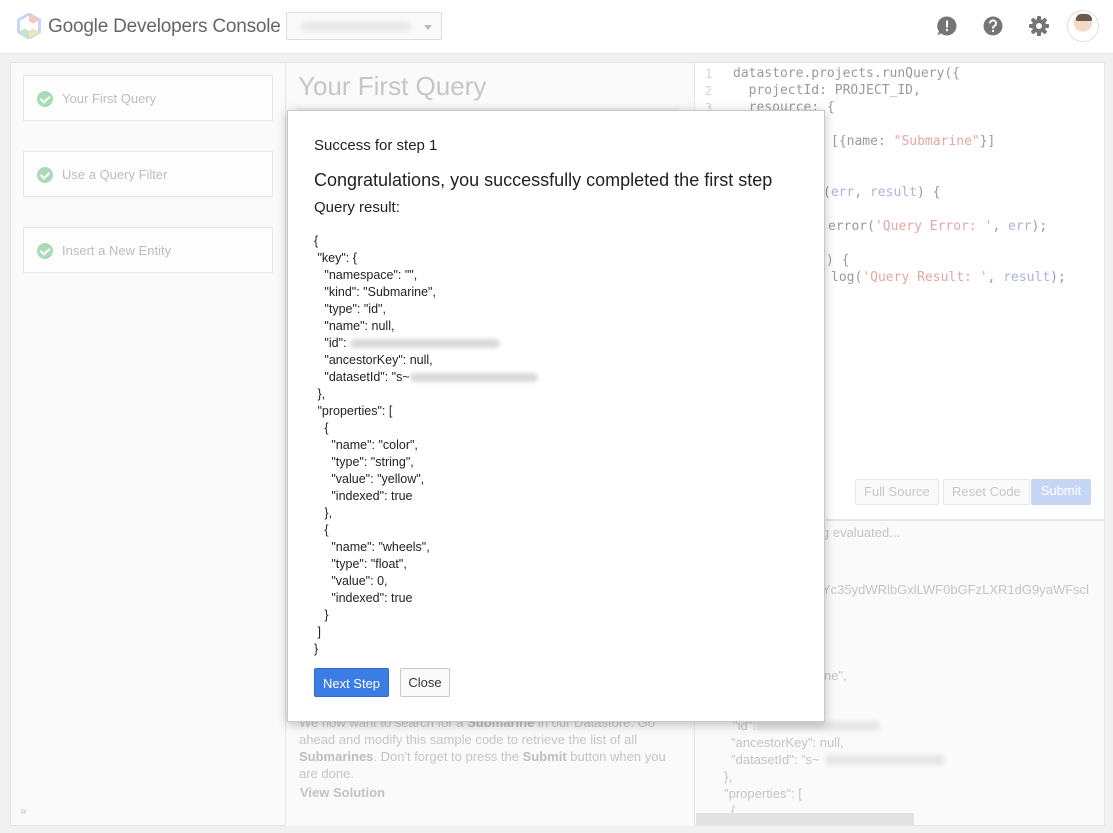 Image resolution: width=1113 pixels, height=833 pixels. Describe the element at coordinates (351, 682) in the screenshot. I see `next-step-button: Next Step` at that location.